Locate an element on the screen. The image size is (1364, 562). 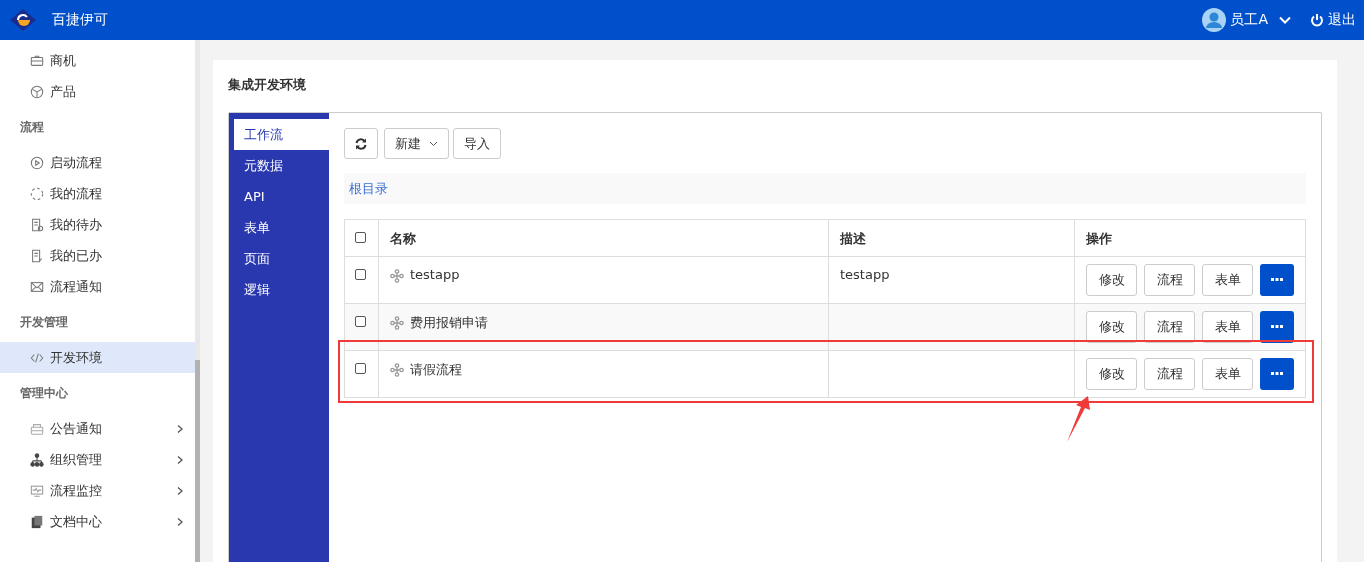
user-name: 员工A is located at coordinates (1249, 20).